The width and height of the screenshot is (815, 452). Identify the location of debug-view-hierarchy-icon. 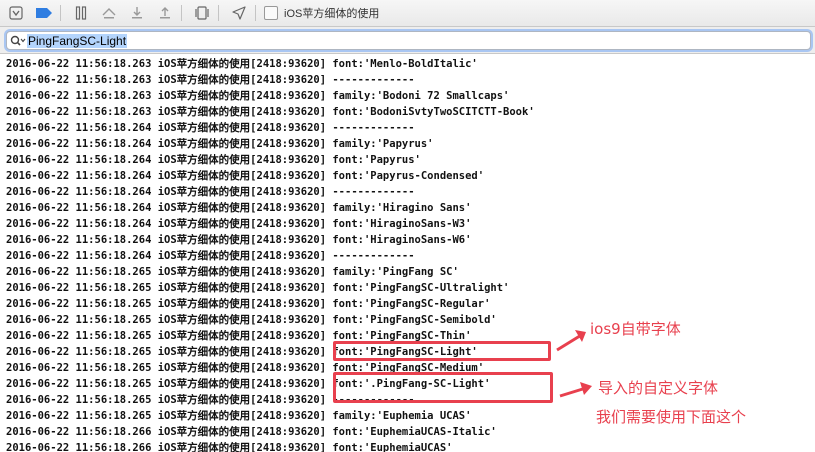
(202, 13).